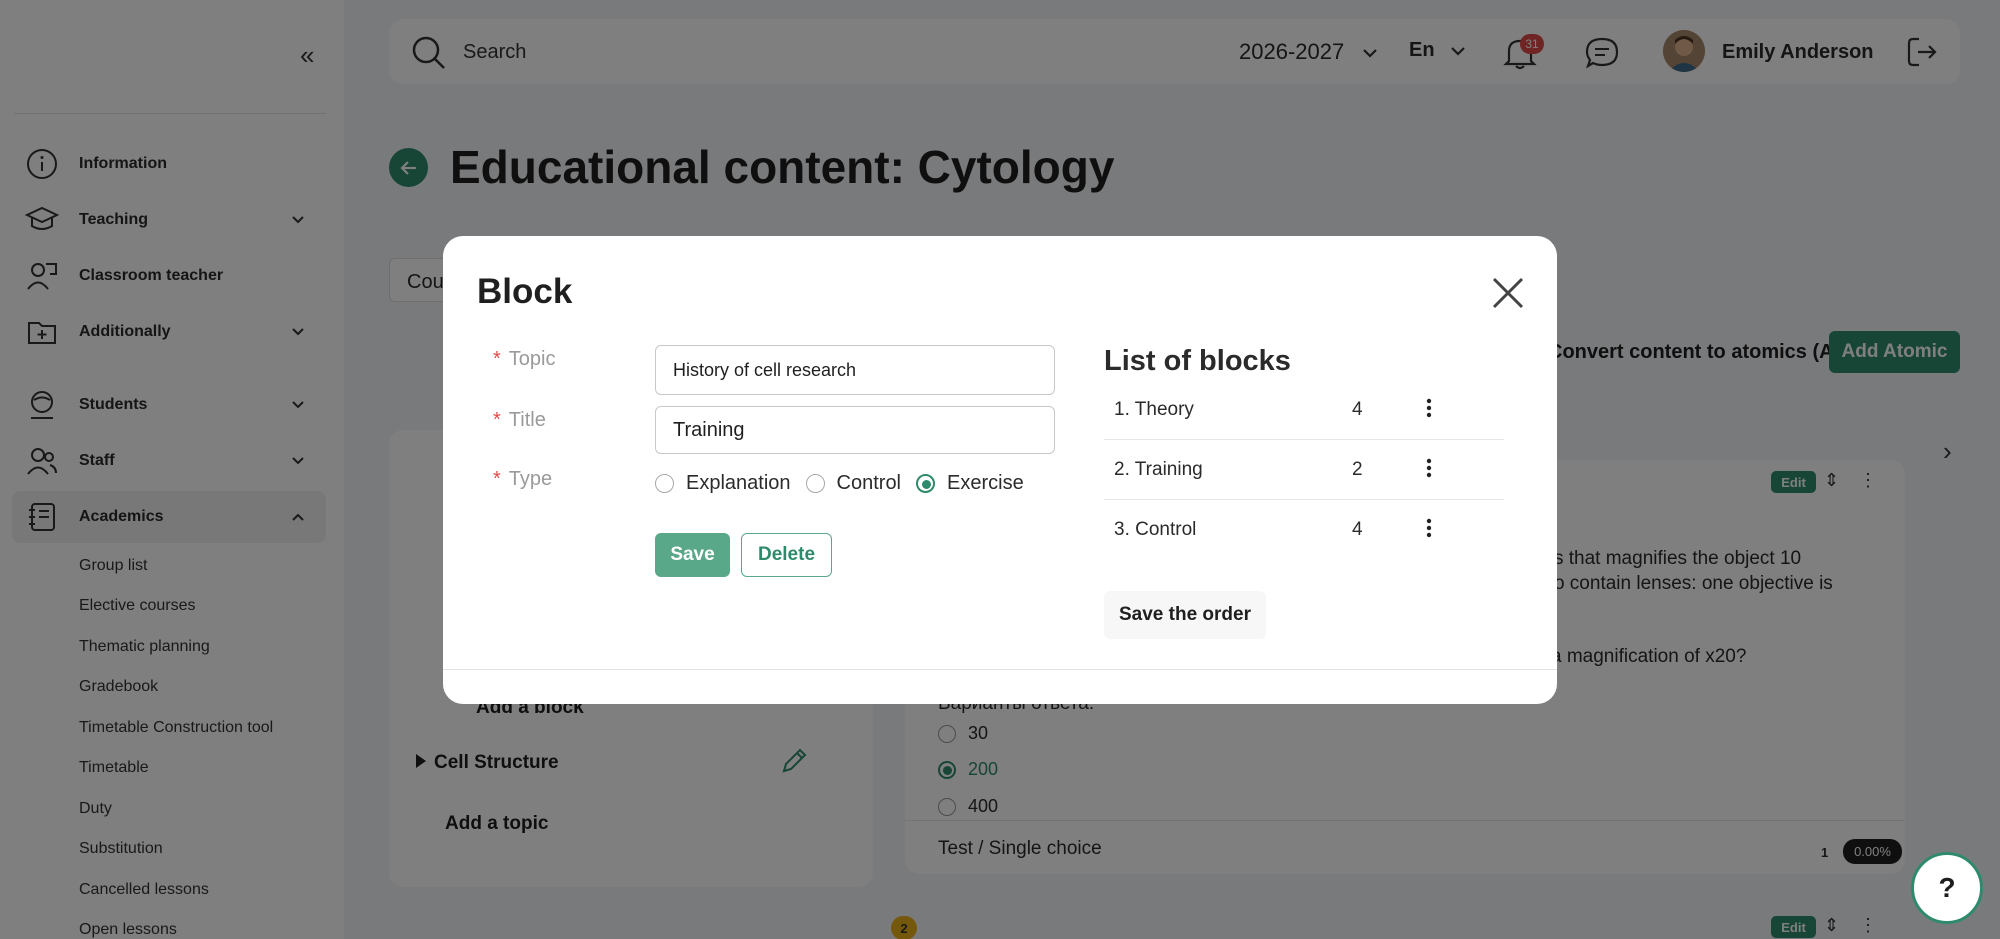  Describe the element at coordinates (525, 291) in the screenshot. I see `modal-title: Block` at that location.